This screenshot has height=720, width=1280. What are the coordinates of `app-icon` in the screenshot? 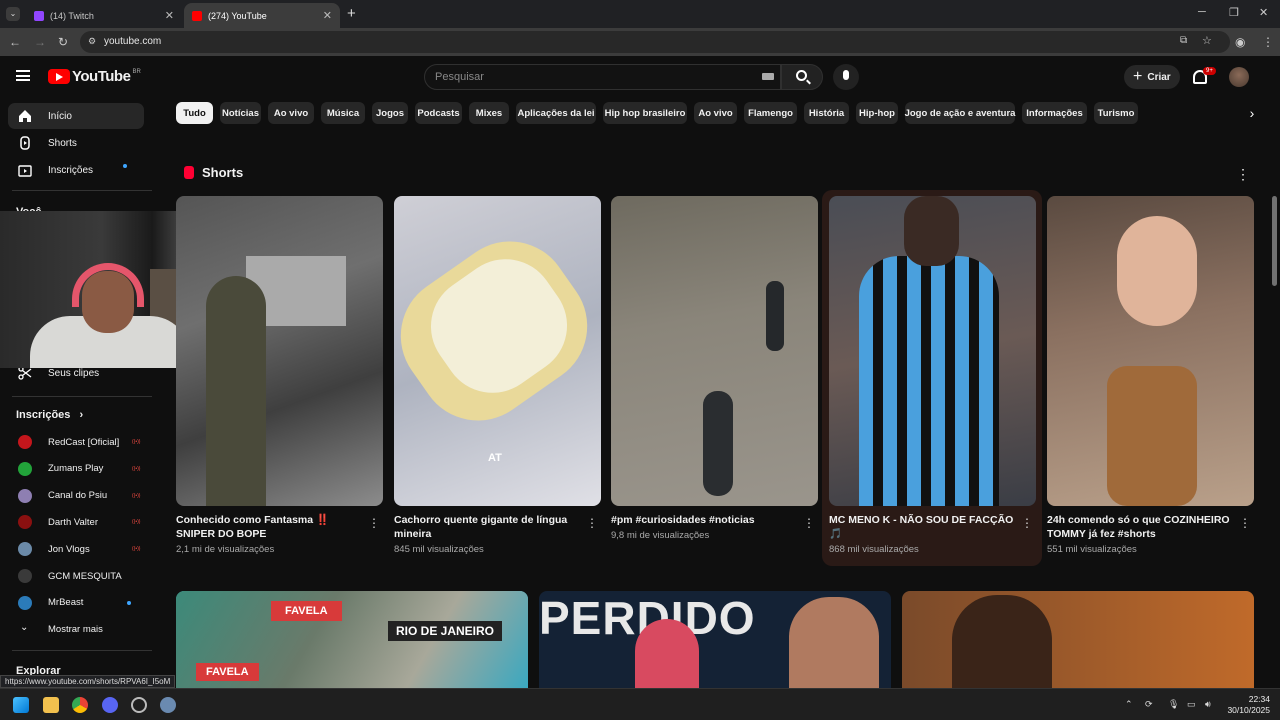 It's located at (139, 705).